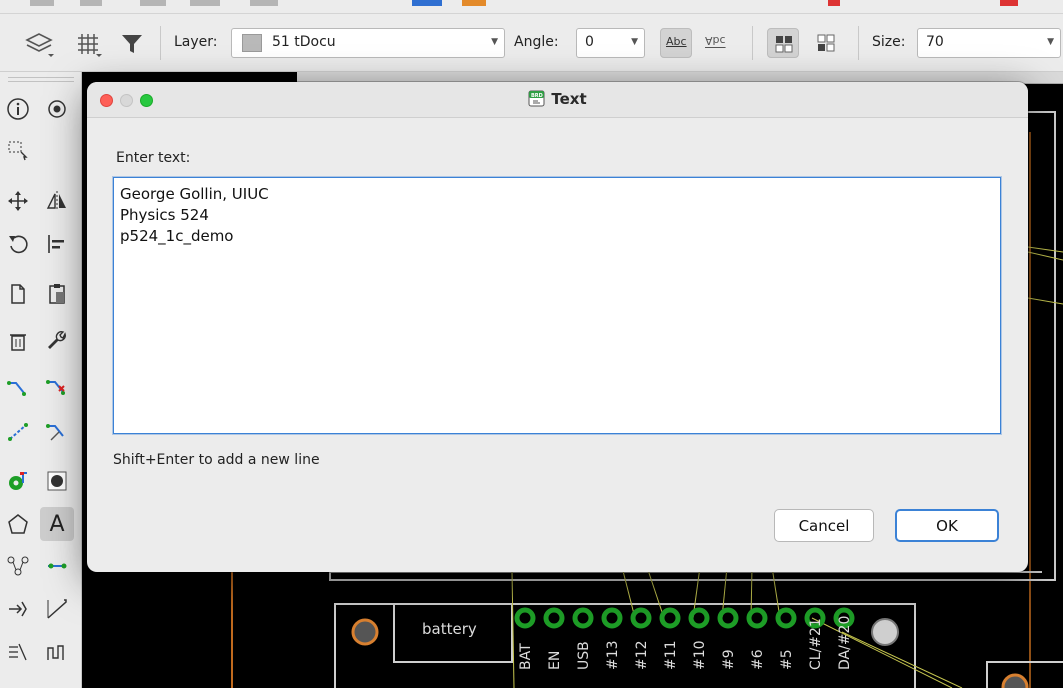  Describe the element at coordinates (889, 42) in the screenshot. I see `size-label: Size:` at that location.